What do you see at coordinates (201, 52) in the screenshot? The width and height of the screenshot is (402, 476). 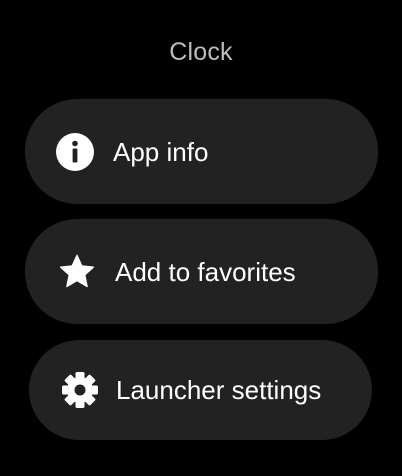 I see `app-title: Clock` at bounding box center [201, 52].